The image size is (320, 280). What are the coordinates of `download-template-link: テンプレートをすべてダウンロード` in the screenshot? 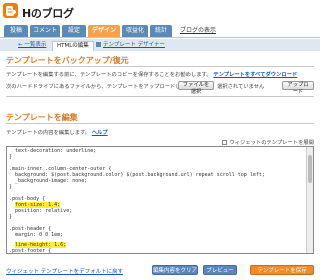 It's located at (255, 75).